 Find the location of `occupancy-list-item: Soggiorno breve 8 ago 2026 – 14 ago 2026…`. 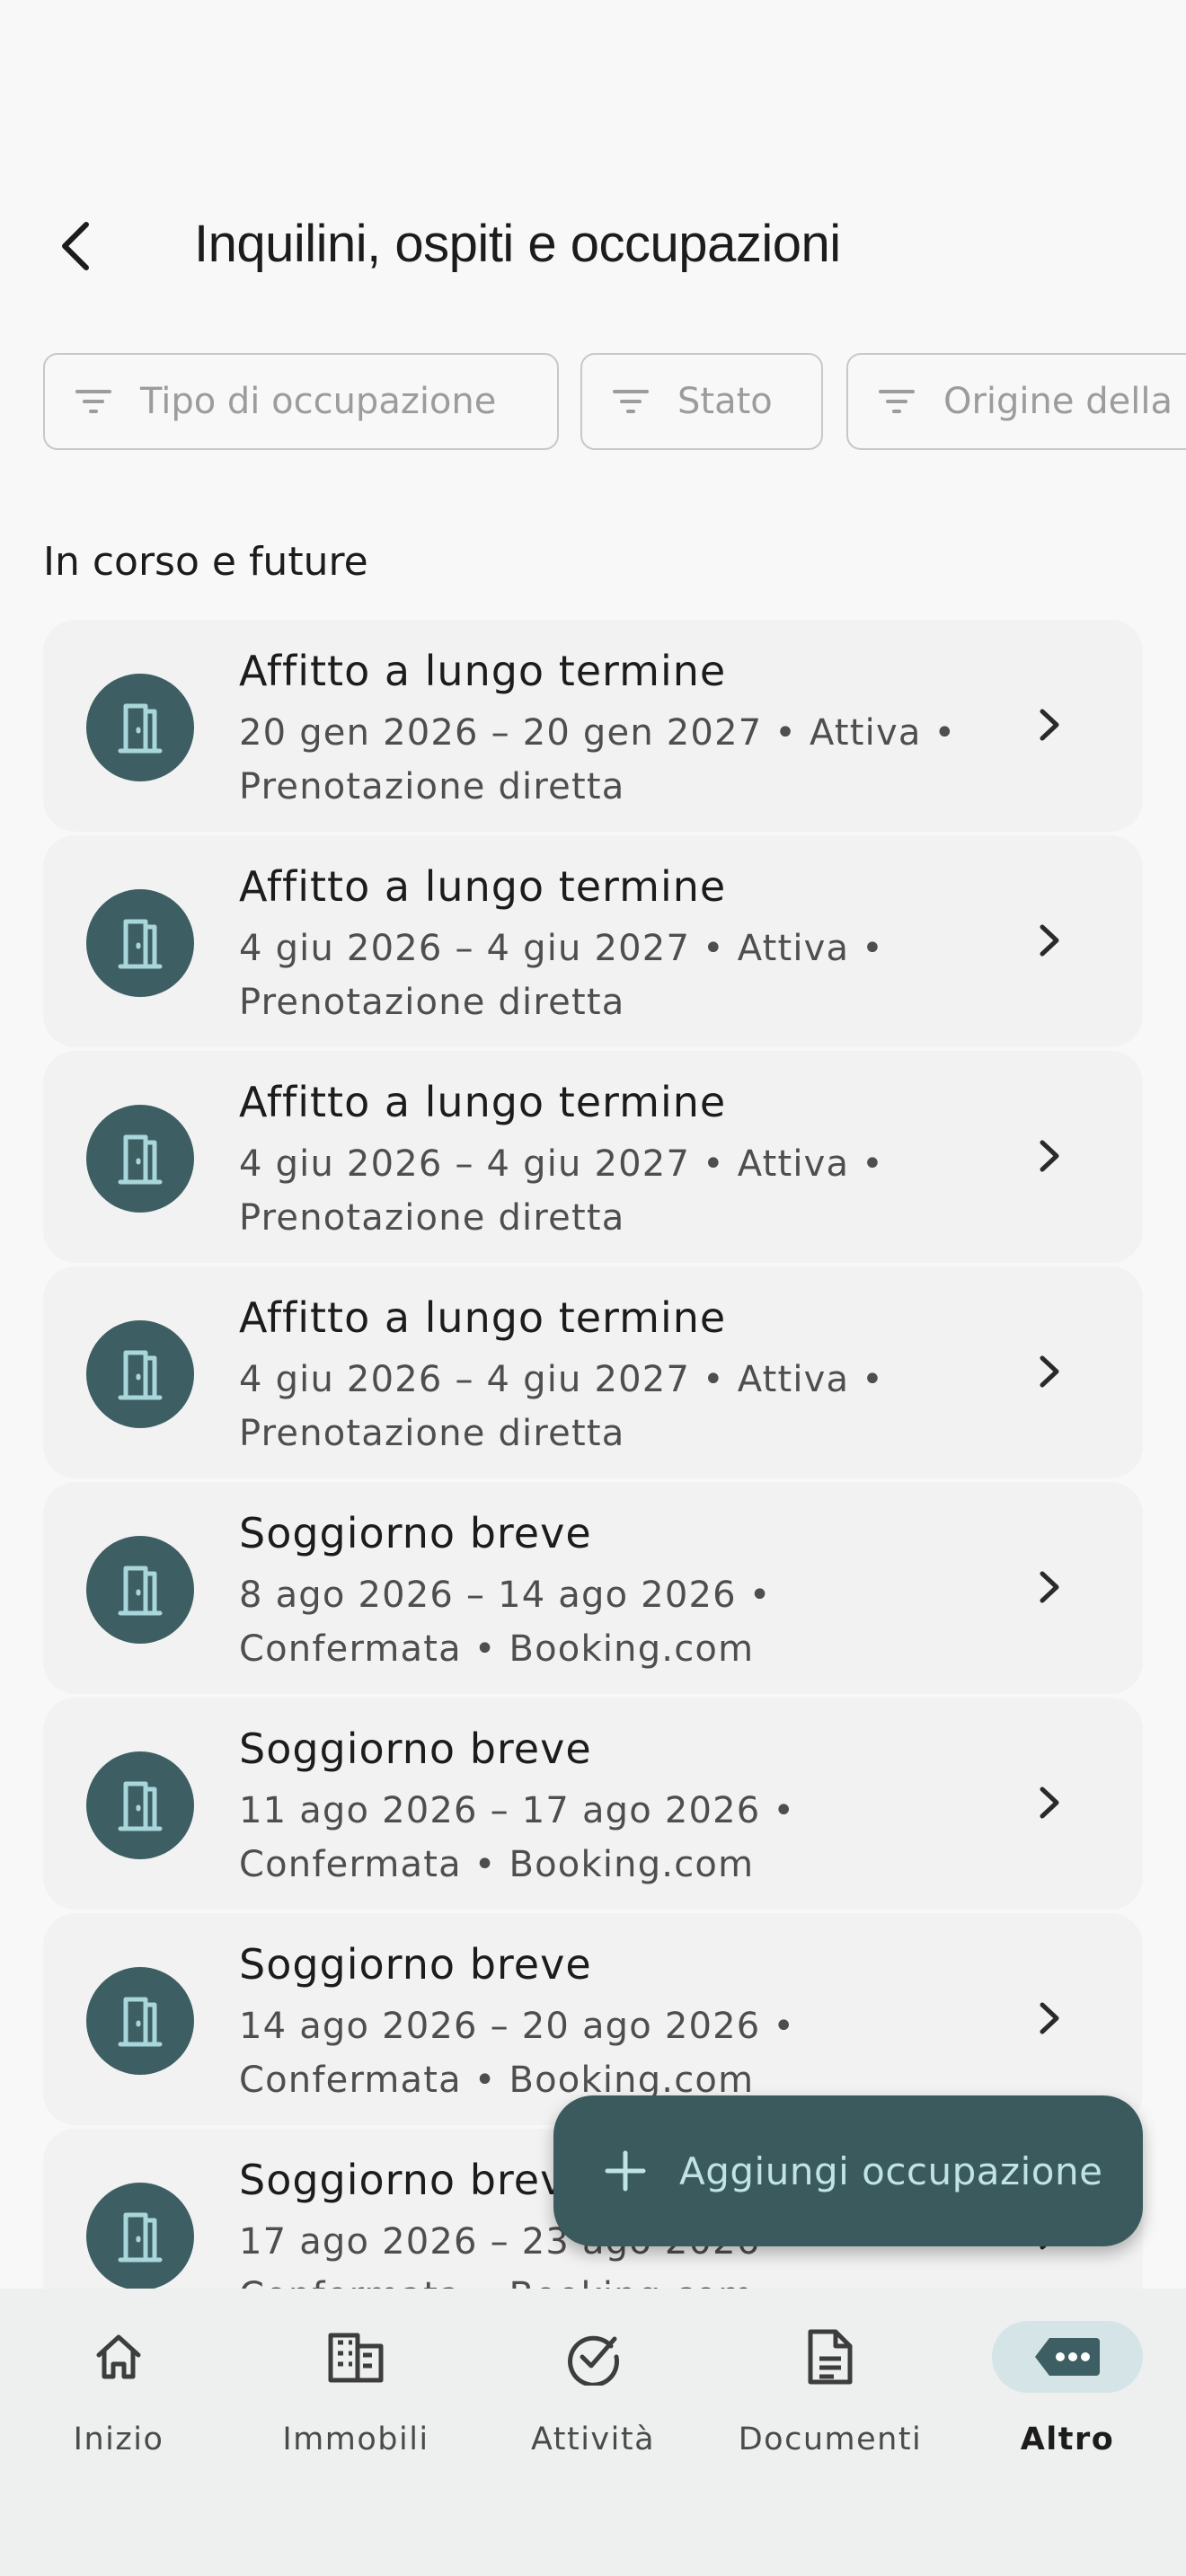

occupancy-list-item: Soggiorno breve 8 ago 2026 – 14 ago 2026… is located at coordinates (593, 1588).